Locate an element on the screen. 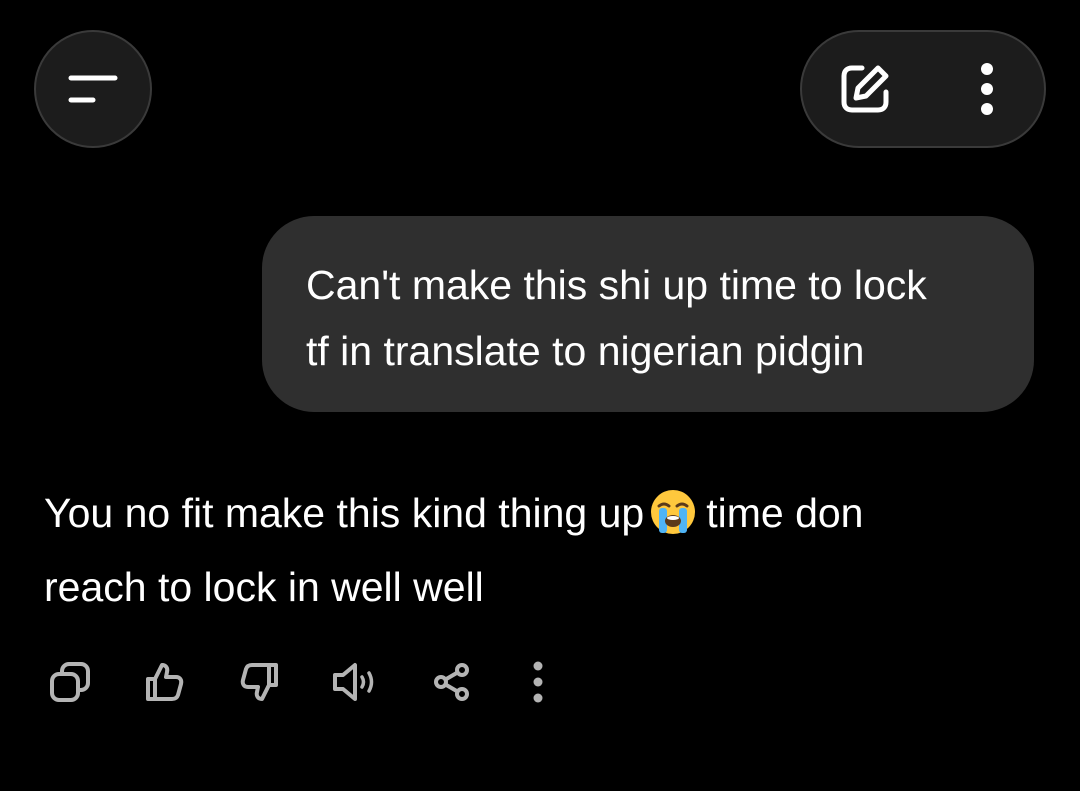 The width and height of the screenshot is (1080, 791). assistant-text: time don is located at coordinates (785, 513).